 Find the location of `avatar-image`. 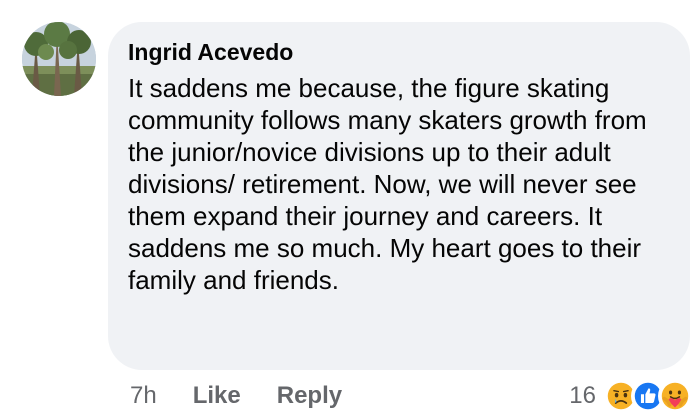

avatar-image is located at coordinates (59, 59).